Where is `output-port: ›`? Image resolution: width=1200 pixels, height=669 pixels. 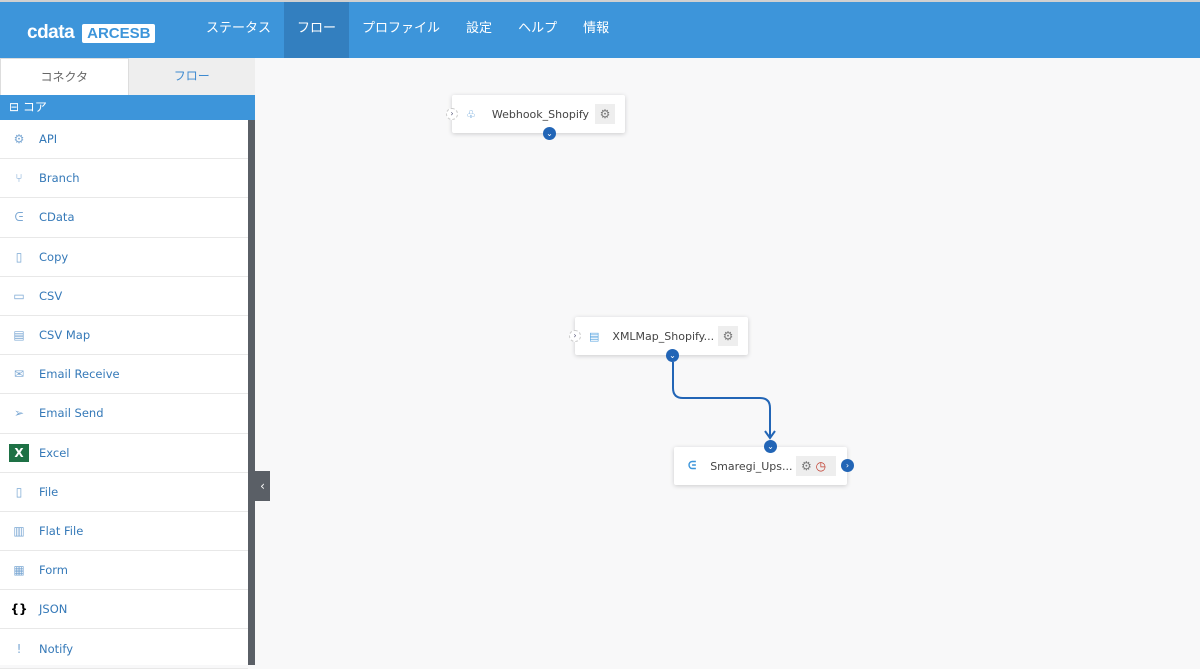
output-port: › is located at coordinates (847, 465).